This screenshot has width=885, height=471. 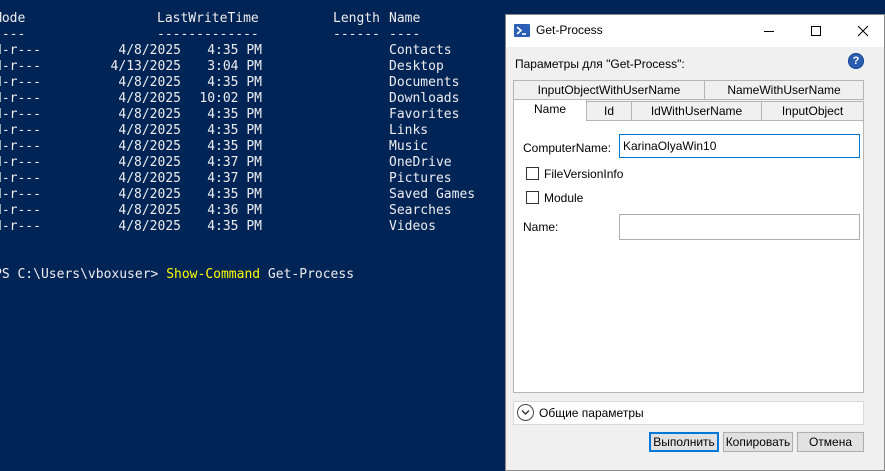 What do you see at coordinates (532, 173) in the screenshot?
I see `fileversioninfo-checkbox` at bounding box center [532, 173].